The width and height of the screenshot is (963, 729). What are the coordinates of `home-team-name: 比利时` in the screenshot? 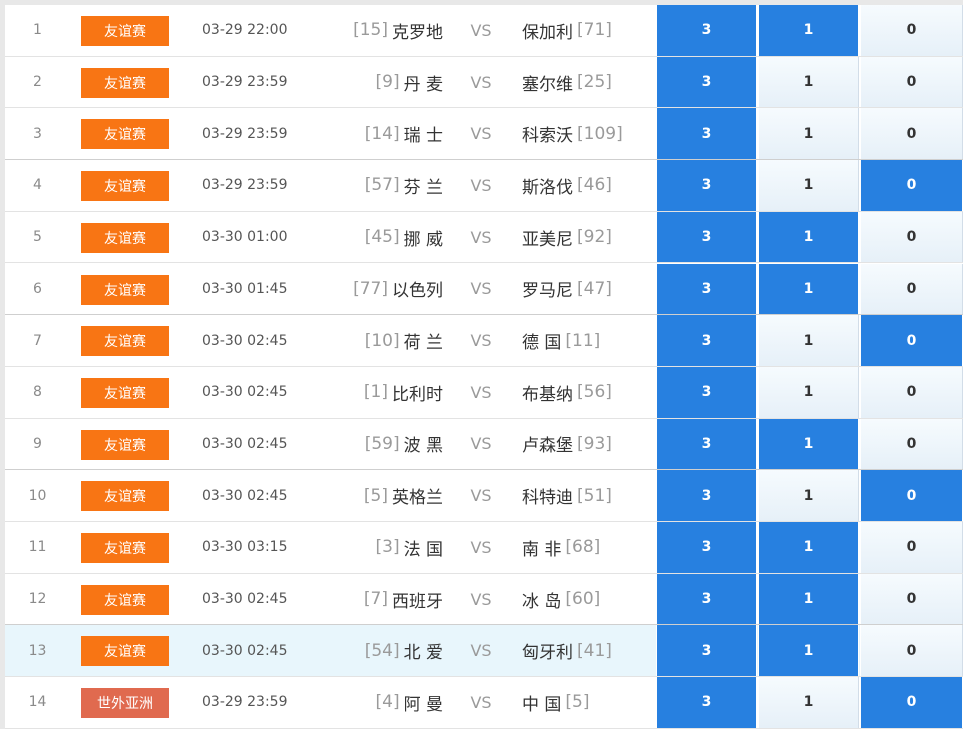 It's located at (417, 394).